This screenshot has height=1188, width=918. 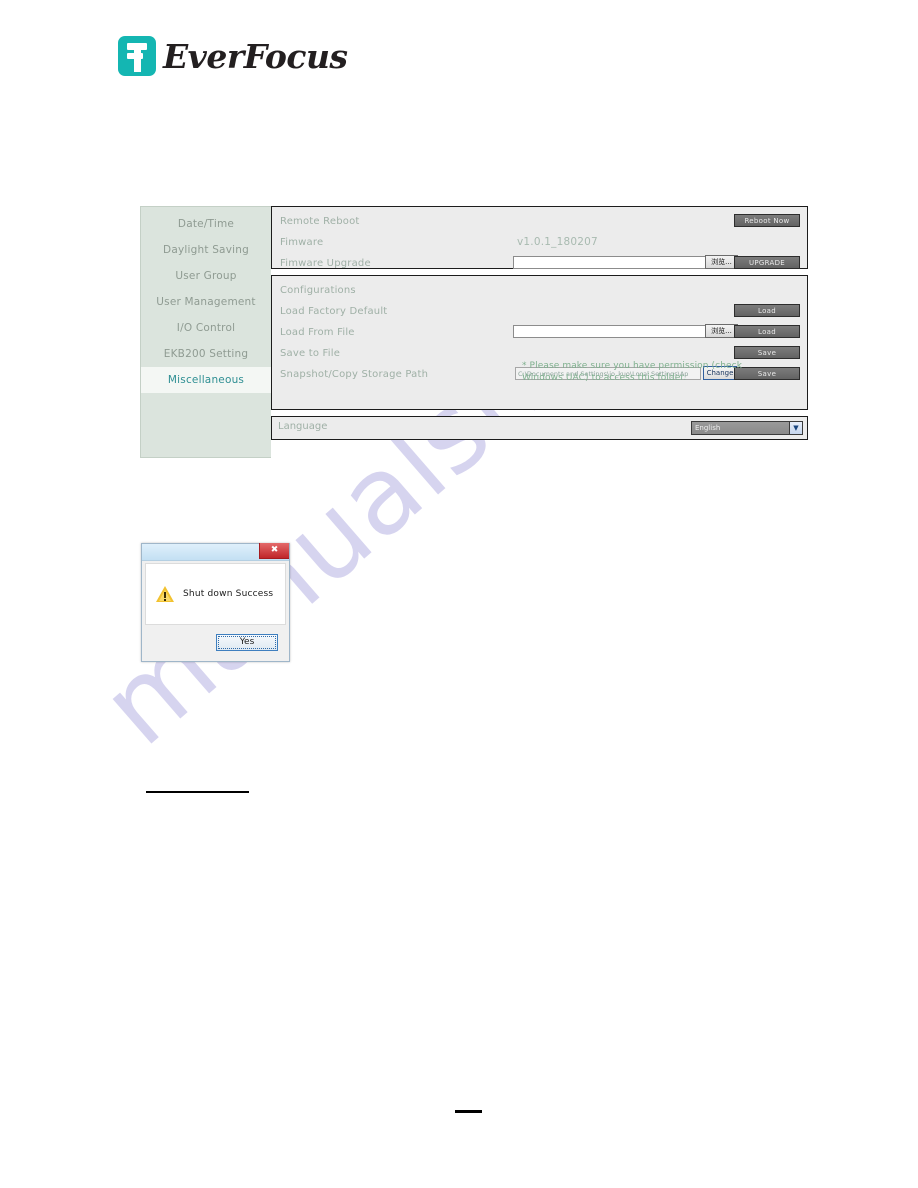 What do you see at coordinates (206, 224) in the screenshot?
I see `sidebar-item-date-time: Date/Time` at bounding box center [206, 224].